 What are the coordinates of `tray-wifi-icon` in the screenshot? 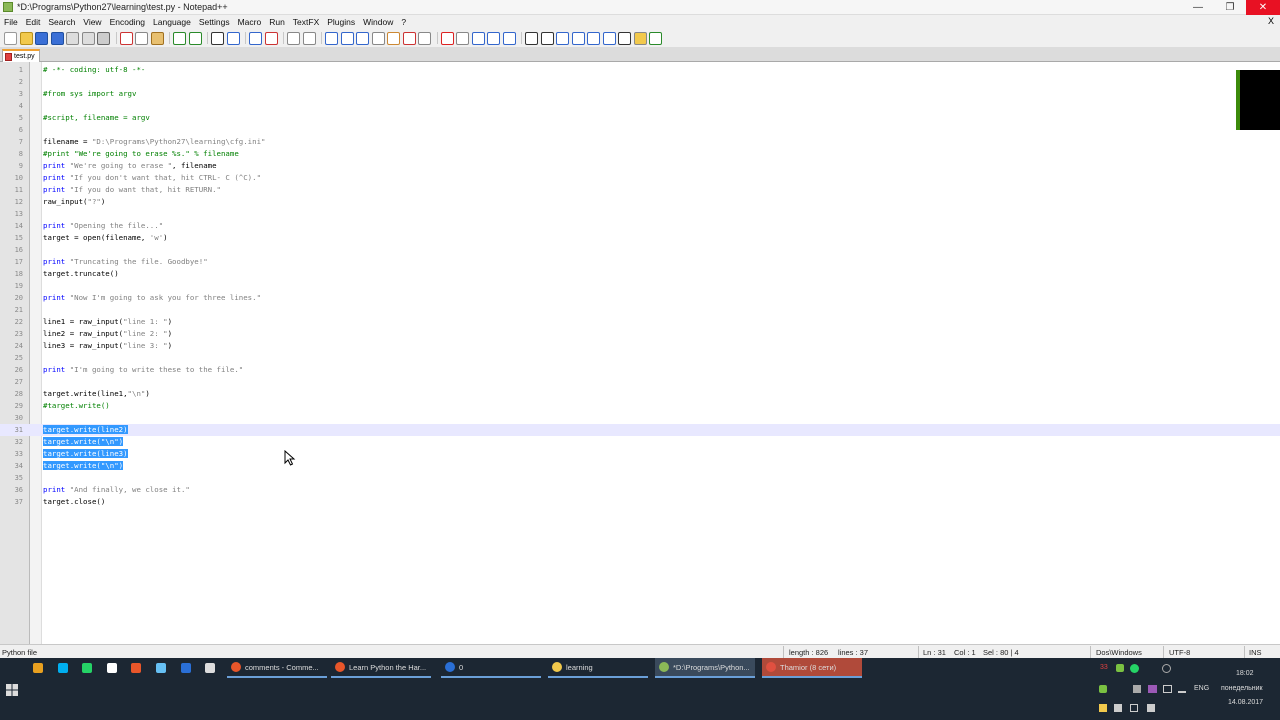 It's located at (1134, 708).